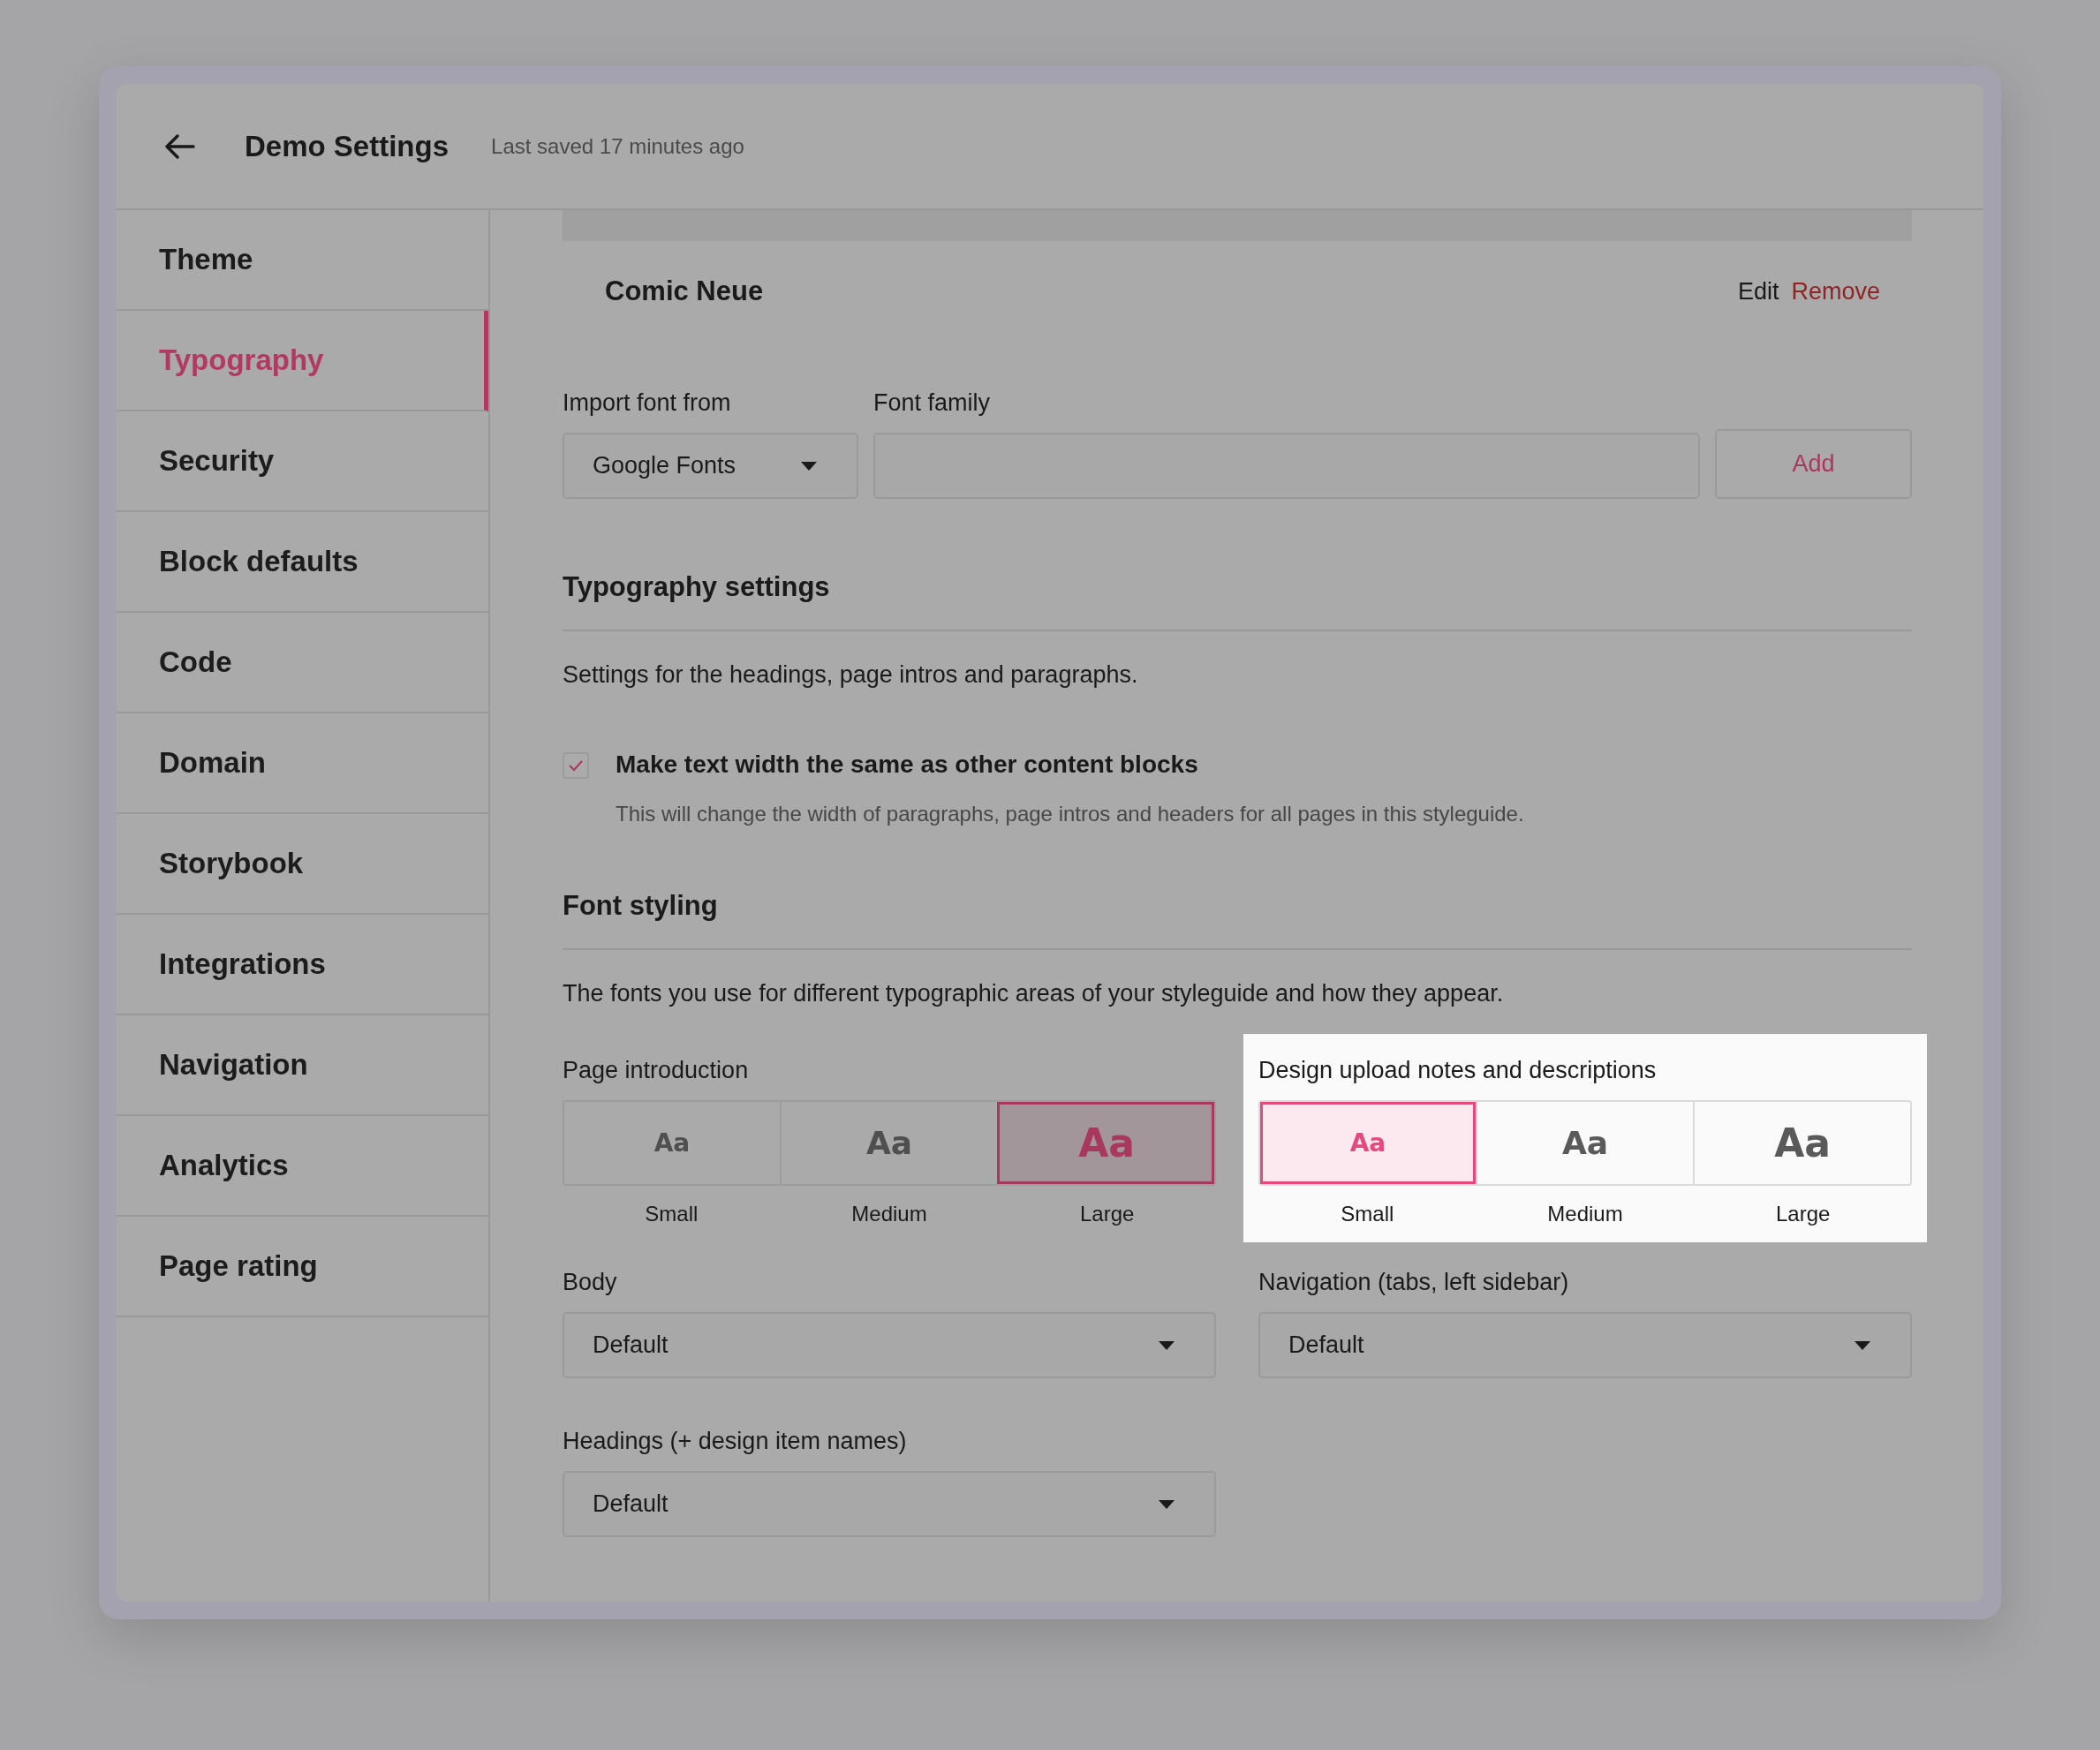 This screenshot has width=2100, height=1750. I want to click on field-label: Font family, so click(933, 403).